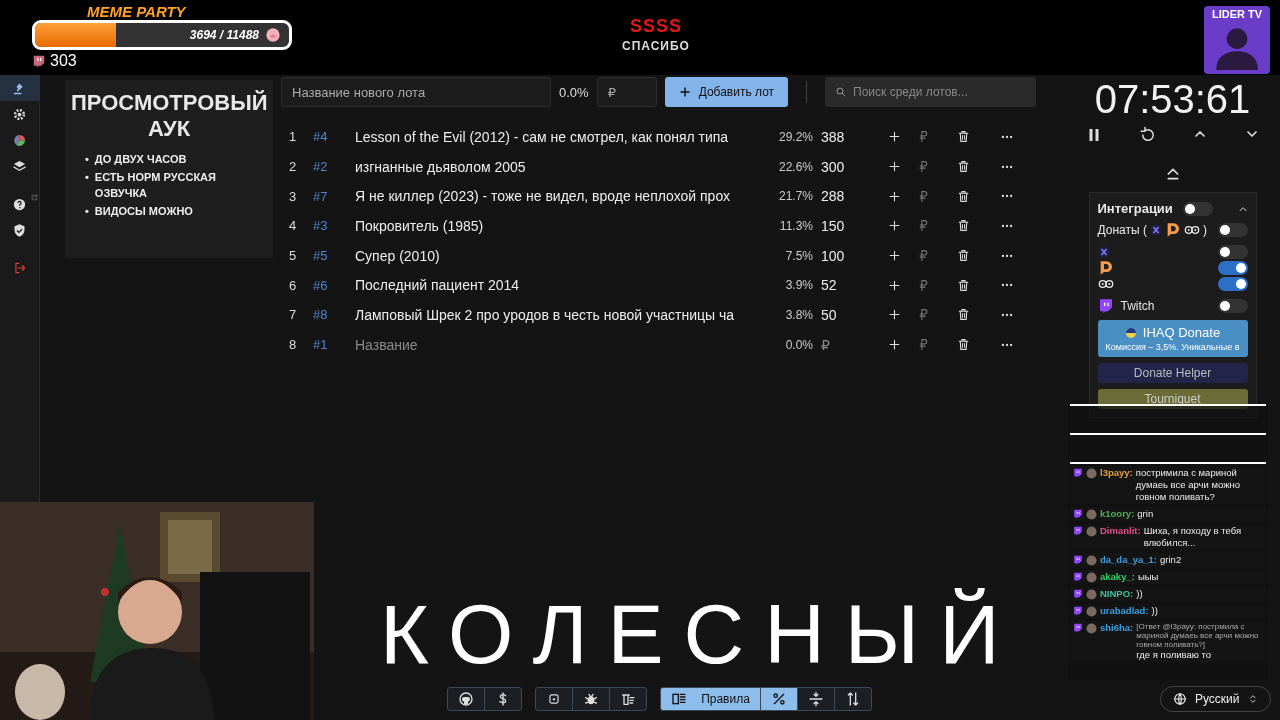 This screenshot has width=1280, height=720. What do you see at coordinates (833, 225) in the screenshot?
I see `lot-amount: 150` at bounding box center [833, 225].